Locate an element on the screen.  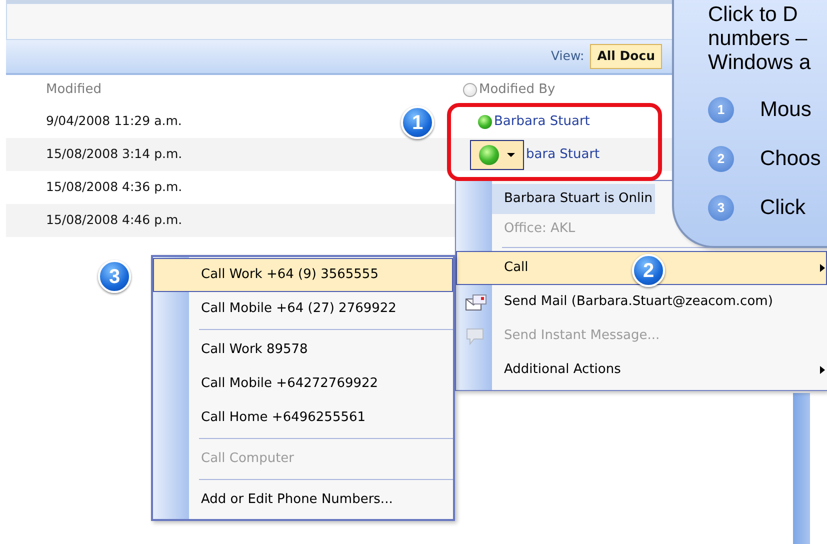
callout-text: numbers – is located at coordinates (758, 39).